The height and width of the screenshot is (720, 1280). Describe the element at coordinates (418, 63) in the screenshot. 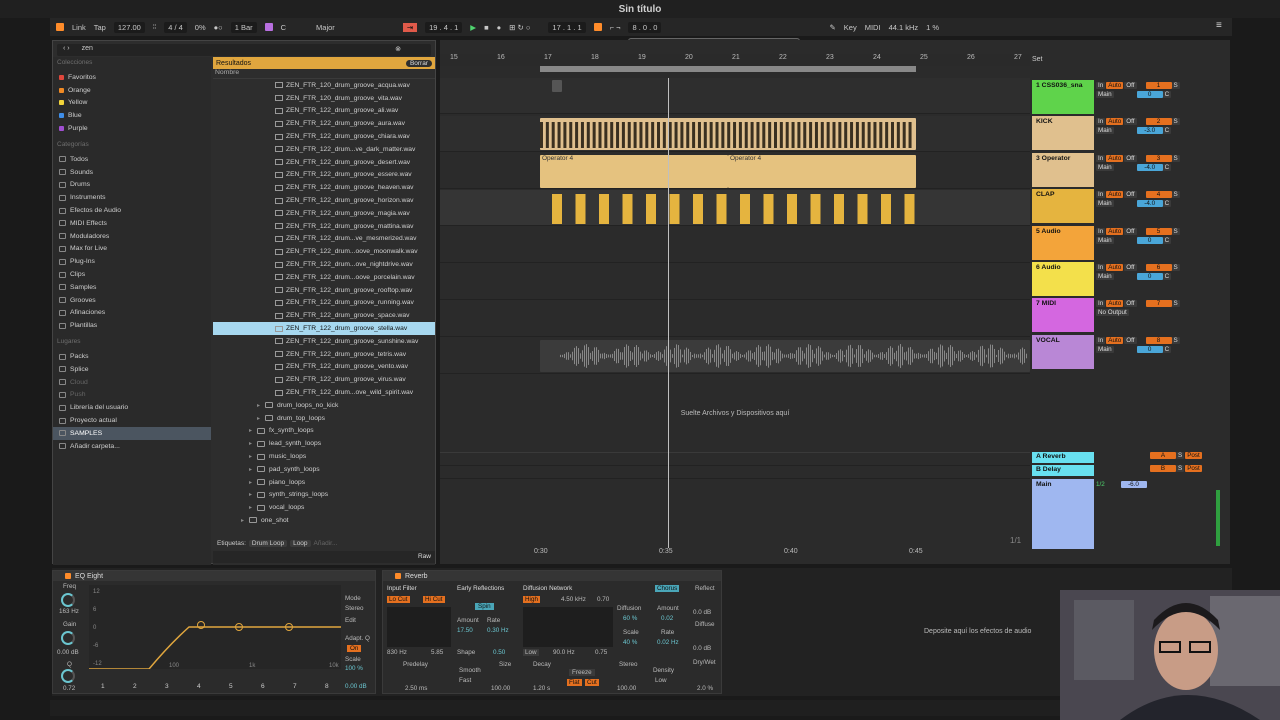

I see `clear-results-button: Borrar` at that location.